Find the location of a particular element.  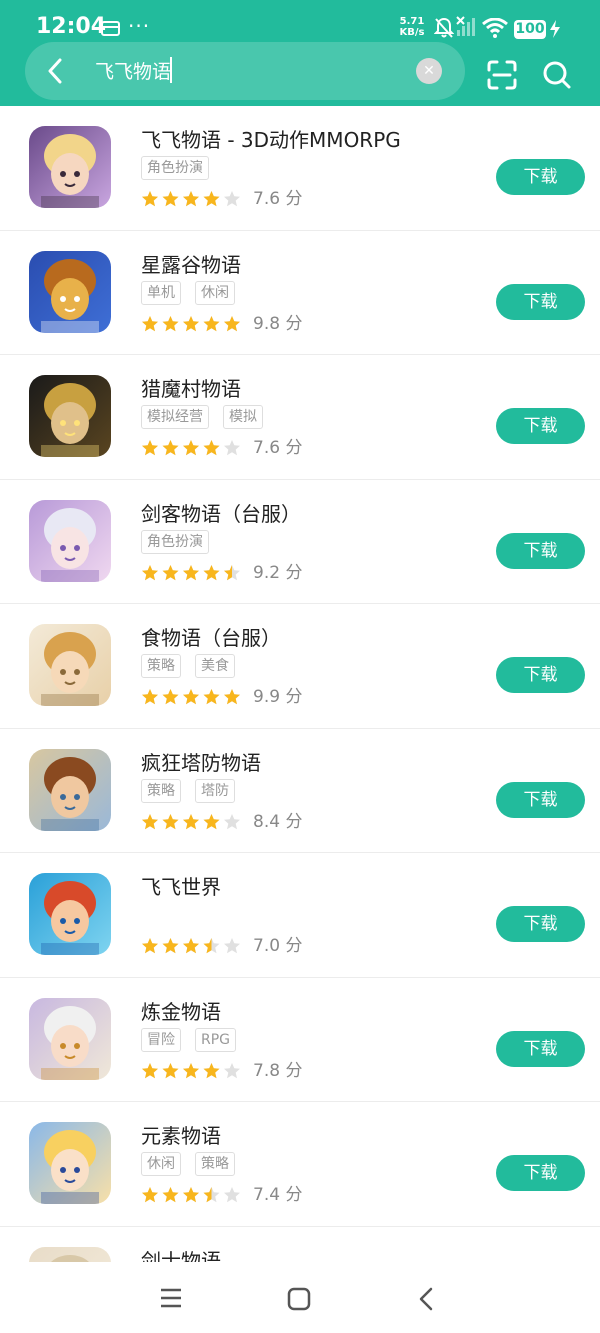

top-bar: 12:04 ··· 5.71 KB/s 100 飞飞物语 ✕ is located at coordinates (300, 53).